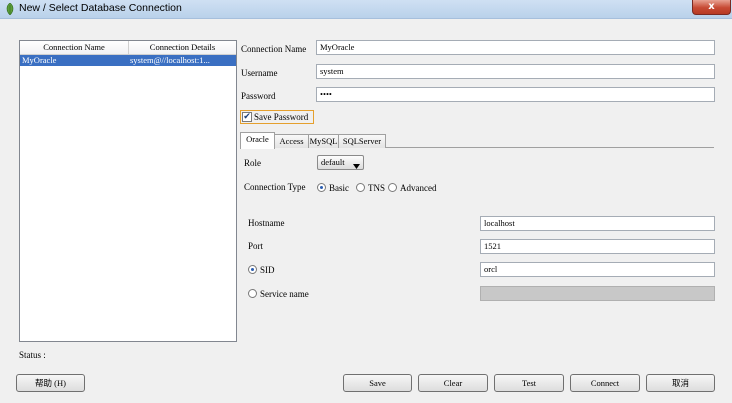 Image resolution: width=732 pixels, height=403 pixels. What do you see at coordinates (10, 9) in the screenshot?
I see `app-icon` at bounding box center [10, 9].